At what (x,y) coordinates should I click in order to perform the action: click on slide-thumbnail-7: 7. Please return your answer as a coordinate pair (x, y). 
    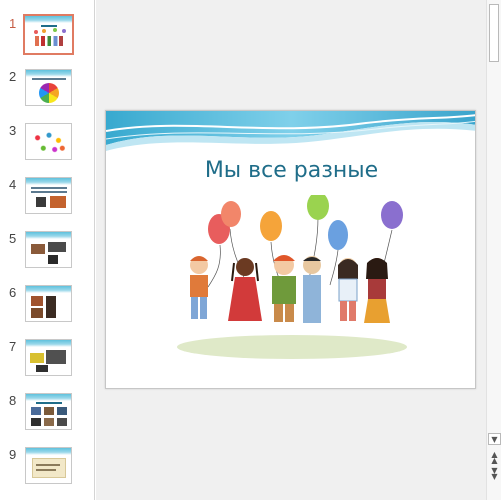
    Looking at the image, I should click on (47, 361).